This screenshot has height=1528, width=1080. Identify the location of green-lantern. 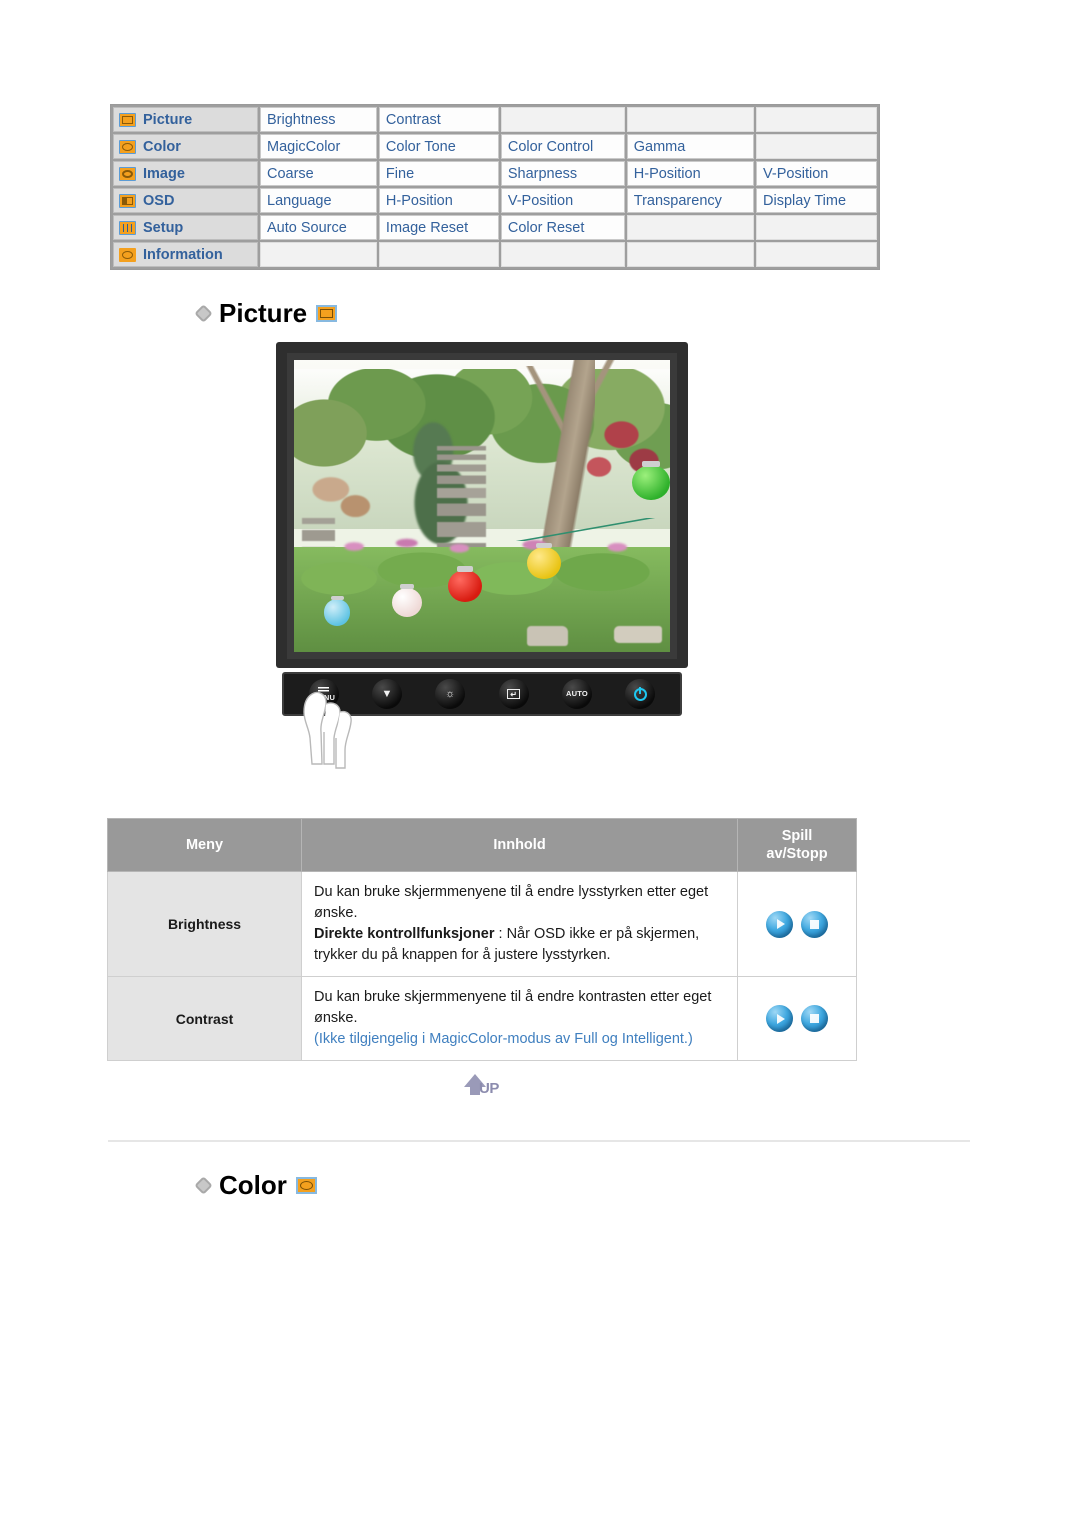
(651, 480).